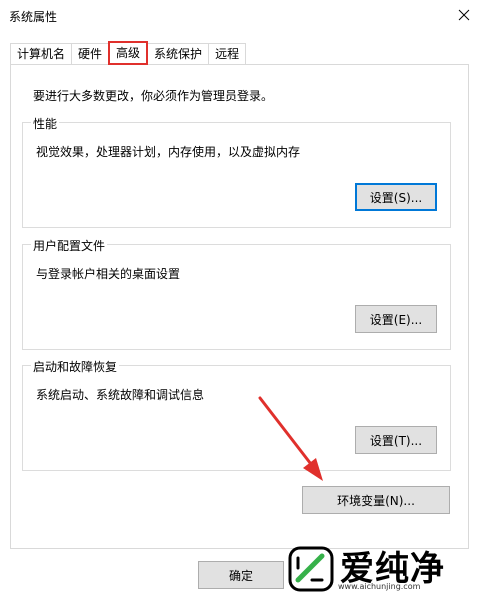 This screenshot has width=479, height=597. What do you see at coordinates (392, 568) in the screenshot?
I see `watermark-text: 爱纯净` at bounding box center [392, 568].